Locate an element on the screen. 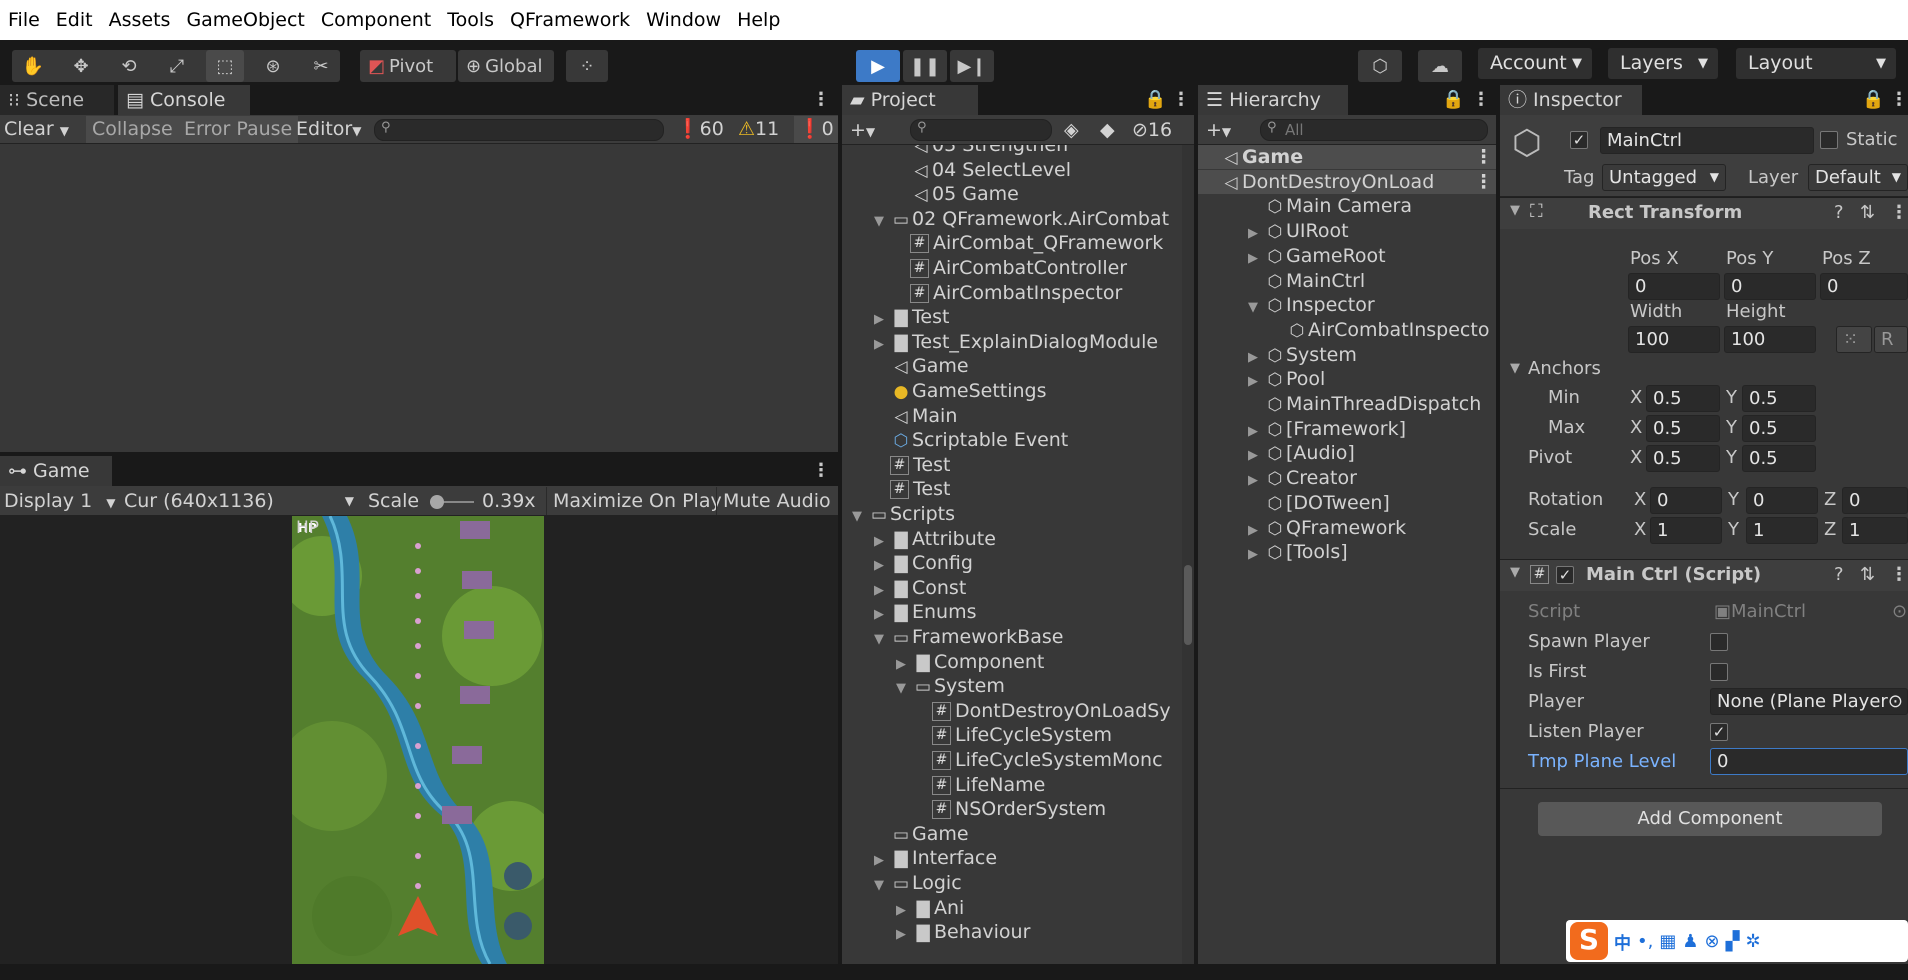 The height and width of the screenshot is (980, 1908). console-search-input: ⚲ is located at coordinates (519, 130).